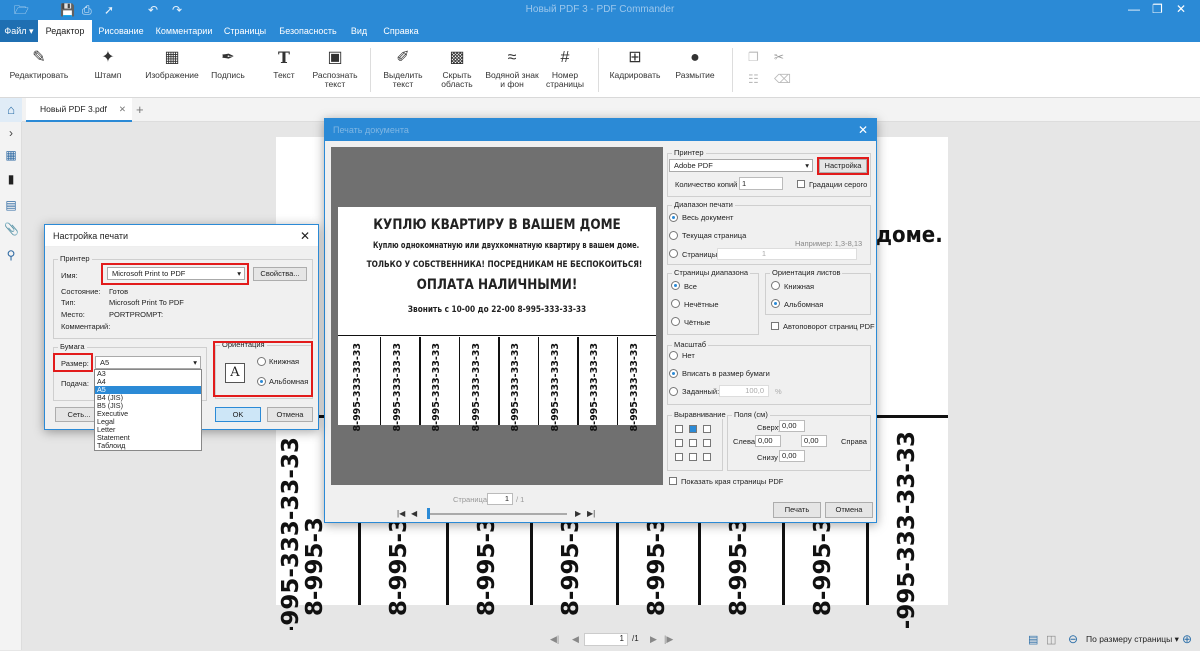 The width and height of the screenshot is (1200, 651). Describe the element at coordinates (792, 456) in the screenshot. I see `margin-bottom-input: 0,00` at that location.